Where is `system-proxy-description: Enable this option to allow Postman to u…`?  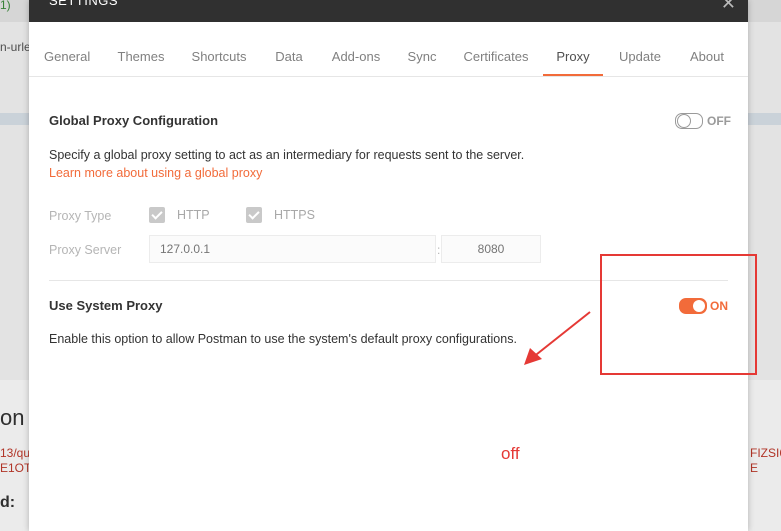 system-proxy-description: Enable this option to allow Postman to u… is located at coordinates (283, 339).